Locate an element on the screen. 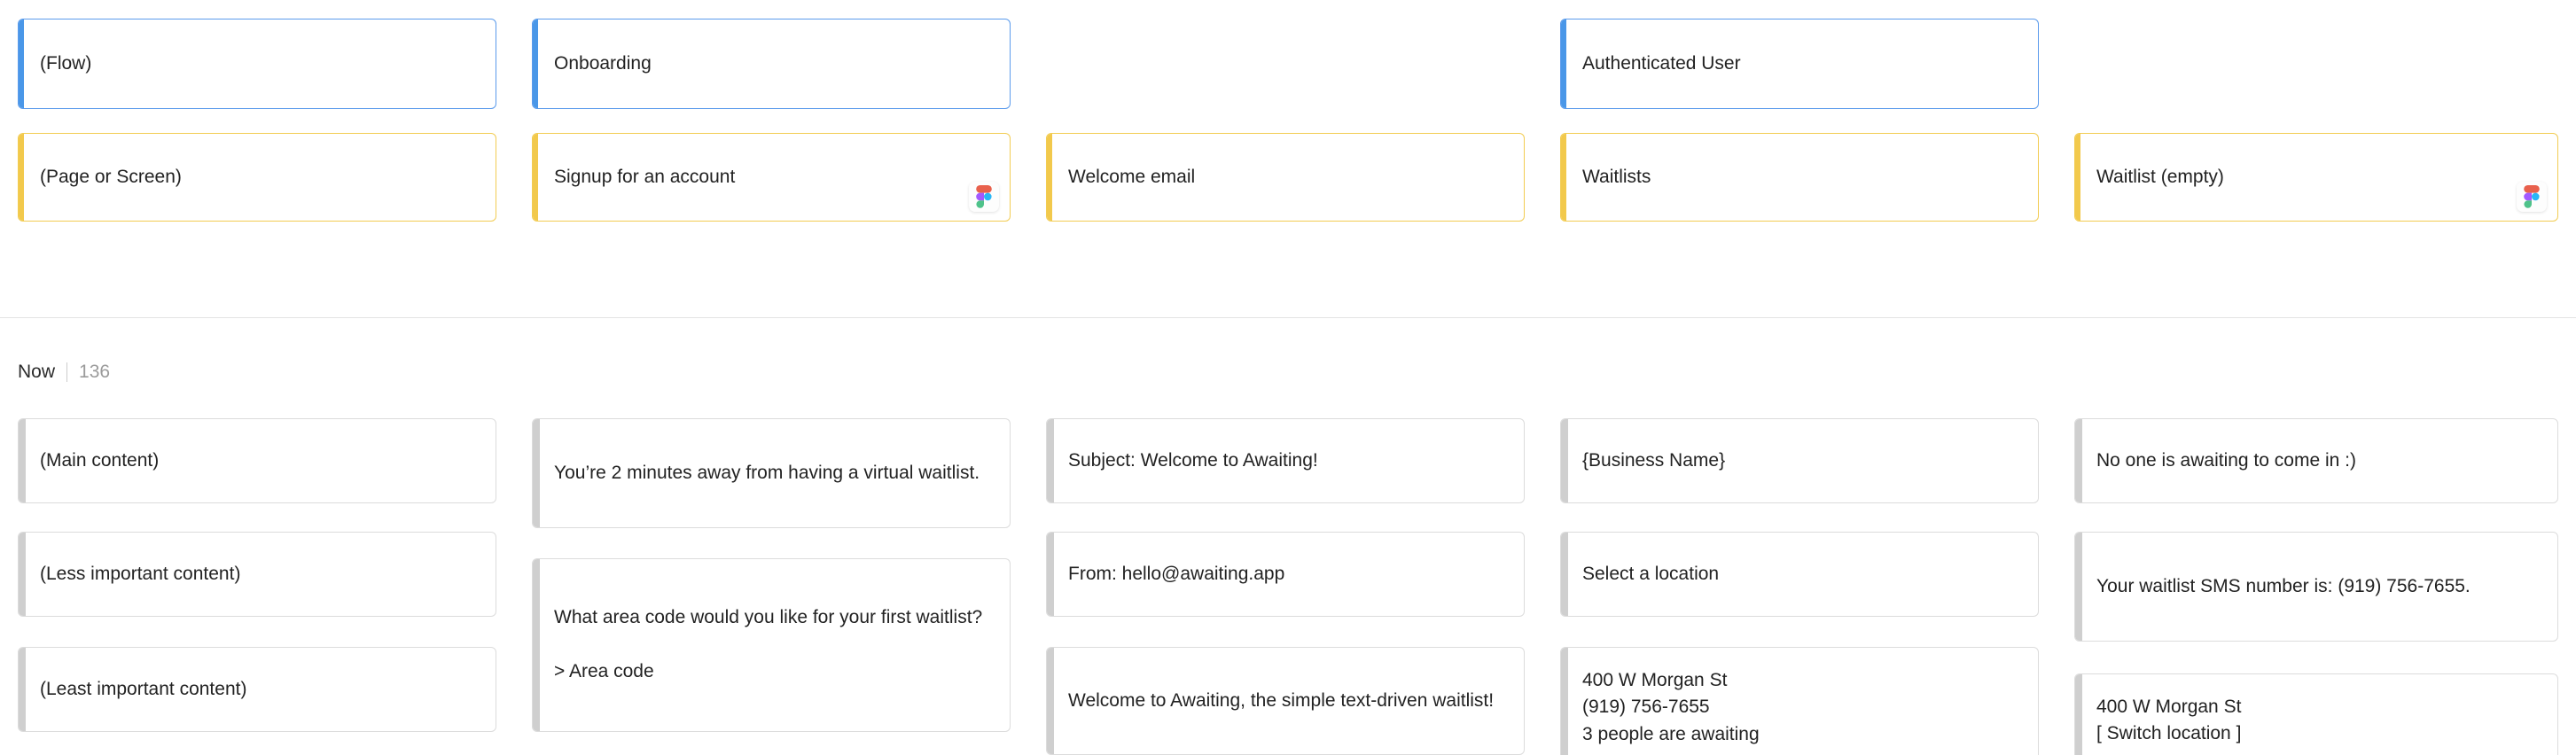 This screenshot has width=2576, height=755. page-card-2: Signup for an account is located at coordinates (771, 177).